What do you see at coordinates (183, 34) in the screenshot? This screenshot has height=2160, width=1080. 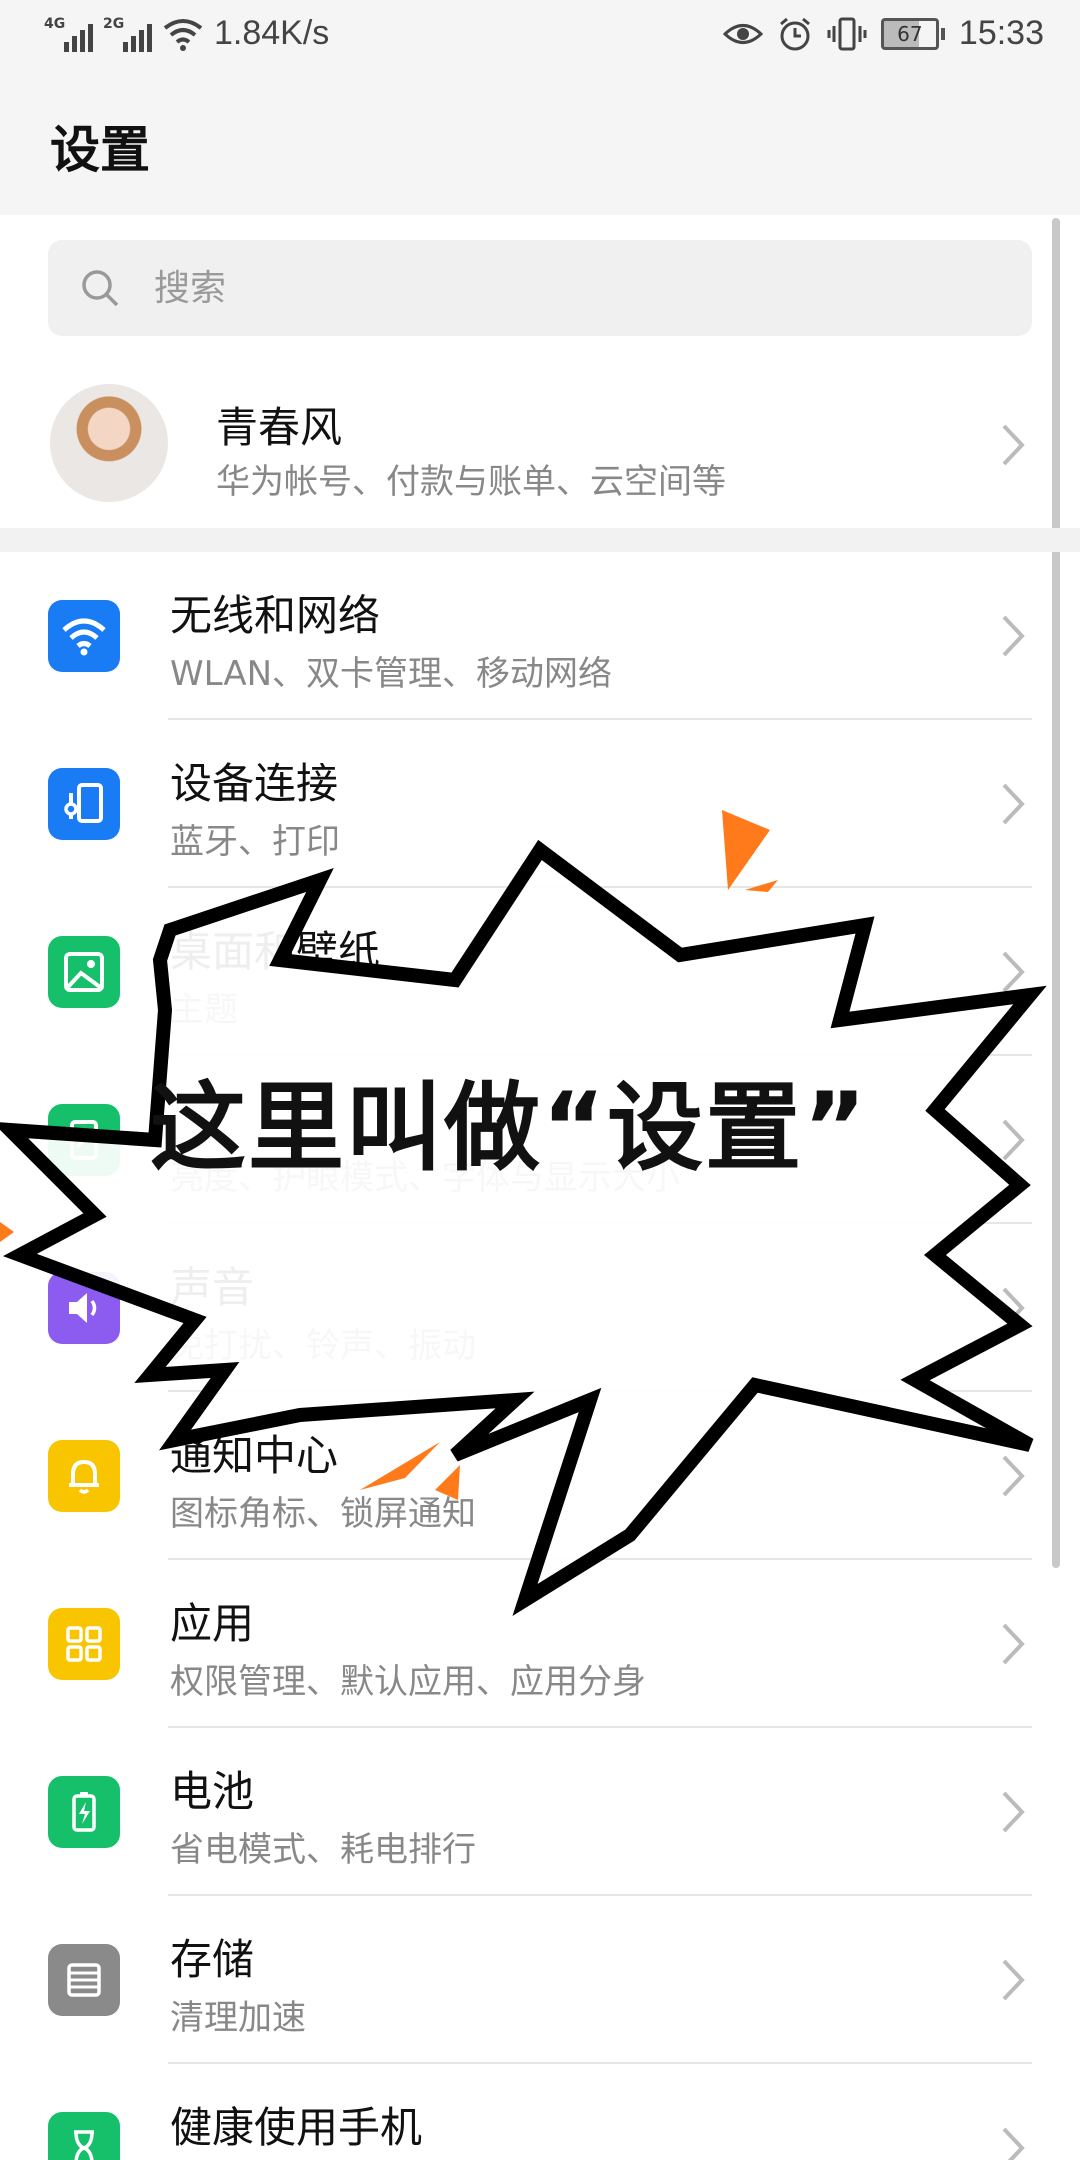 I see `wifi-status-icon` at bounding box center [183, 34].